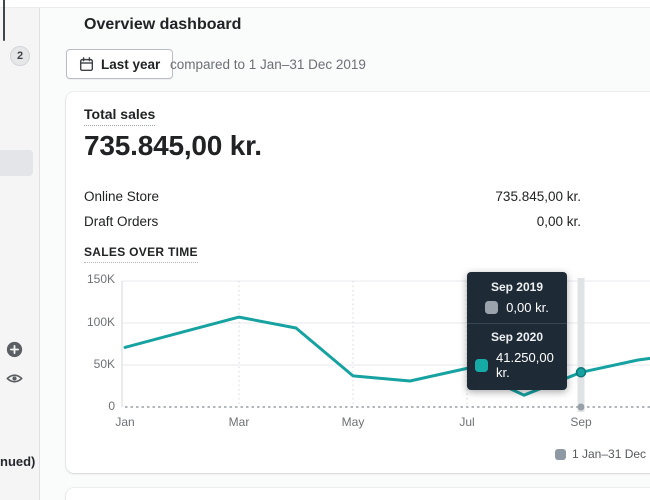  Describe the element at coordinates (86, 64) in the screenshot. I see `calendar-icon` at that location.